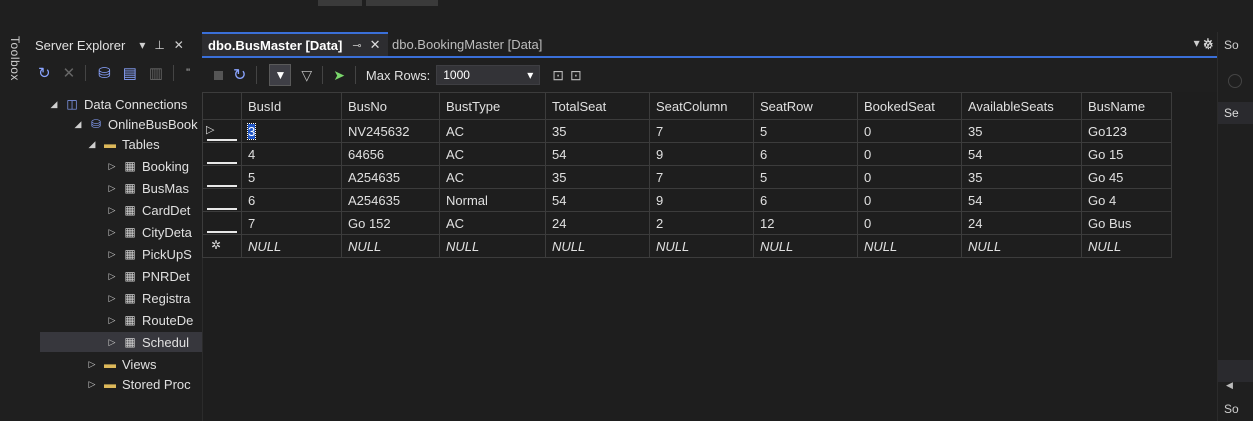 Image resolution: width=1253 pixels, height=421 pixels. I want to click on refresh-icon: ↻, so click(239, 75).